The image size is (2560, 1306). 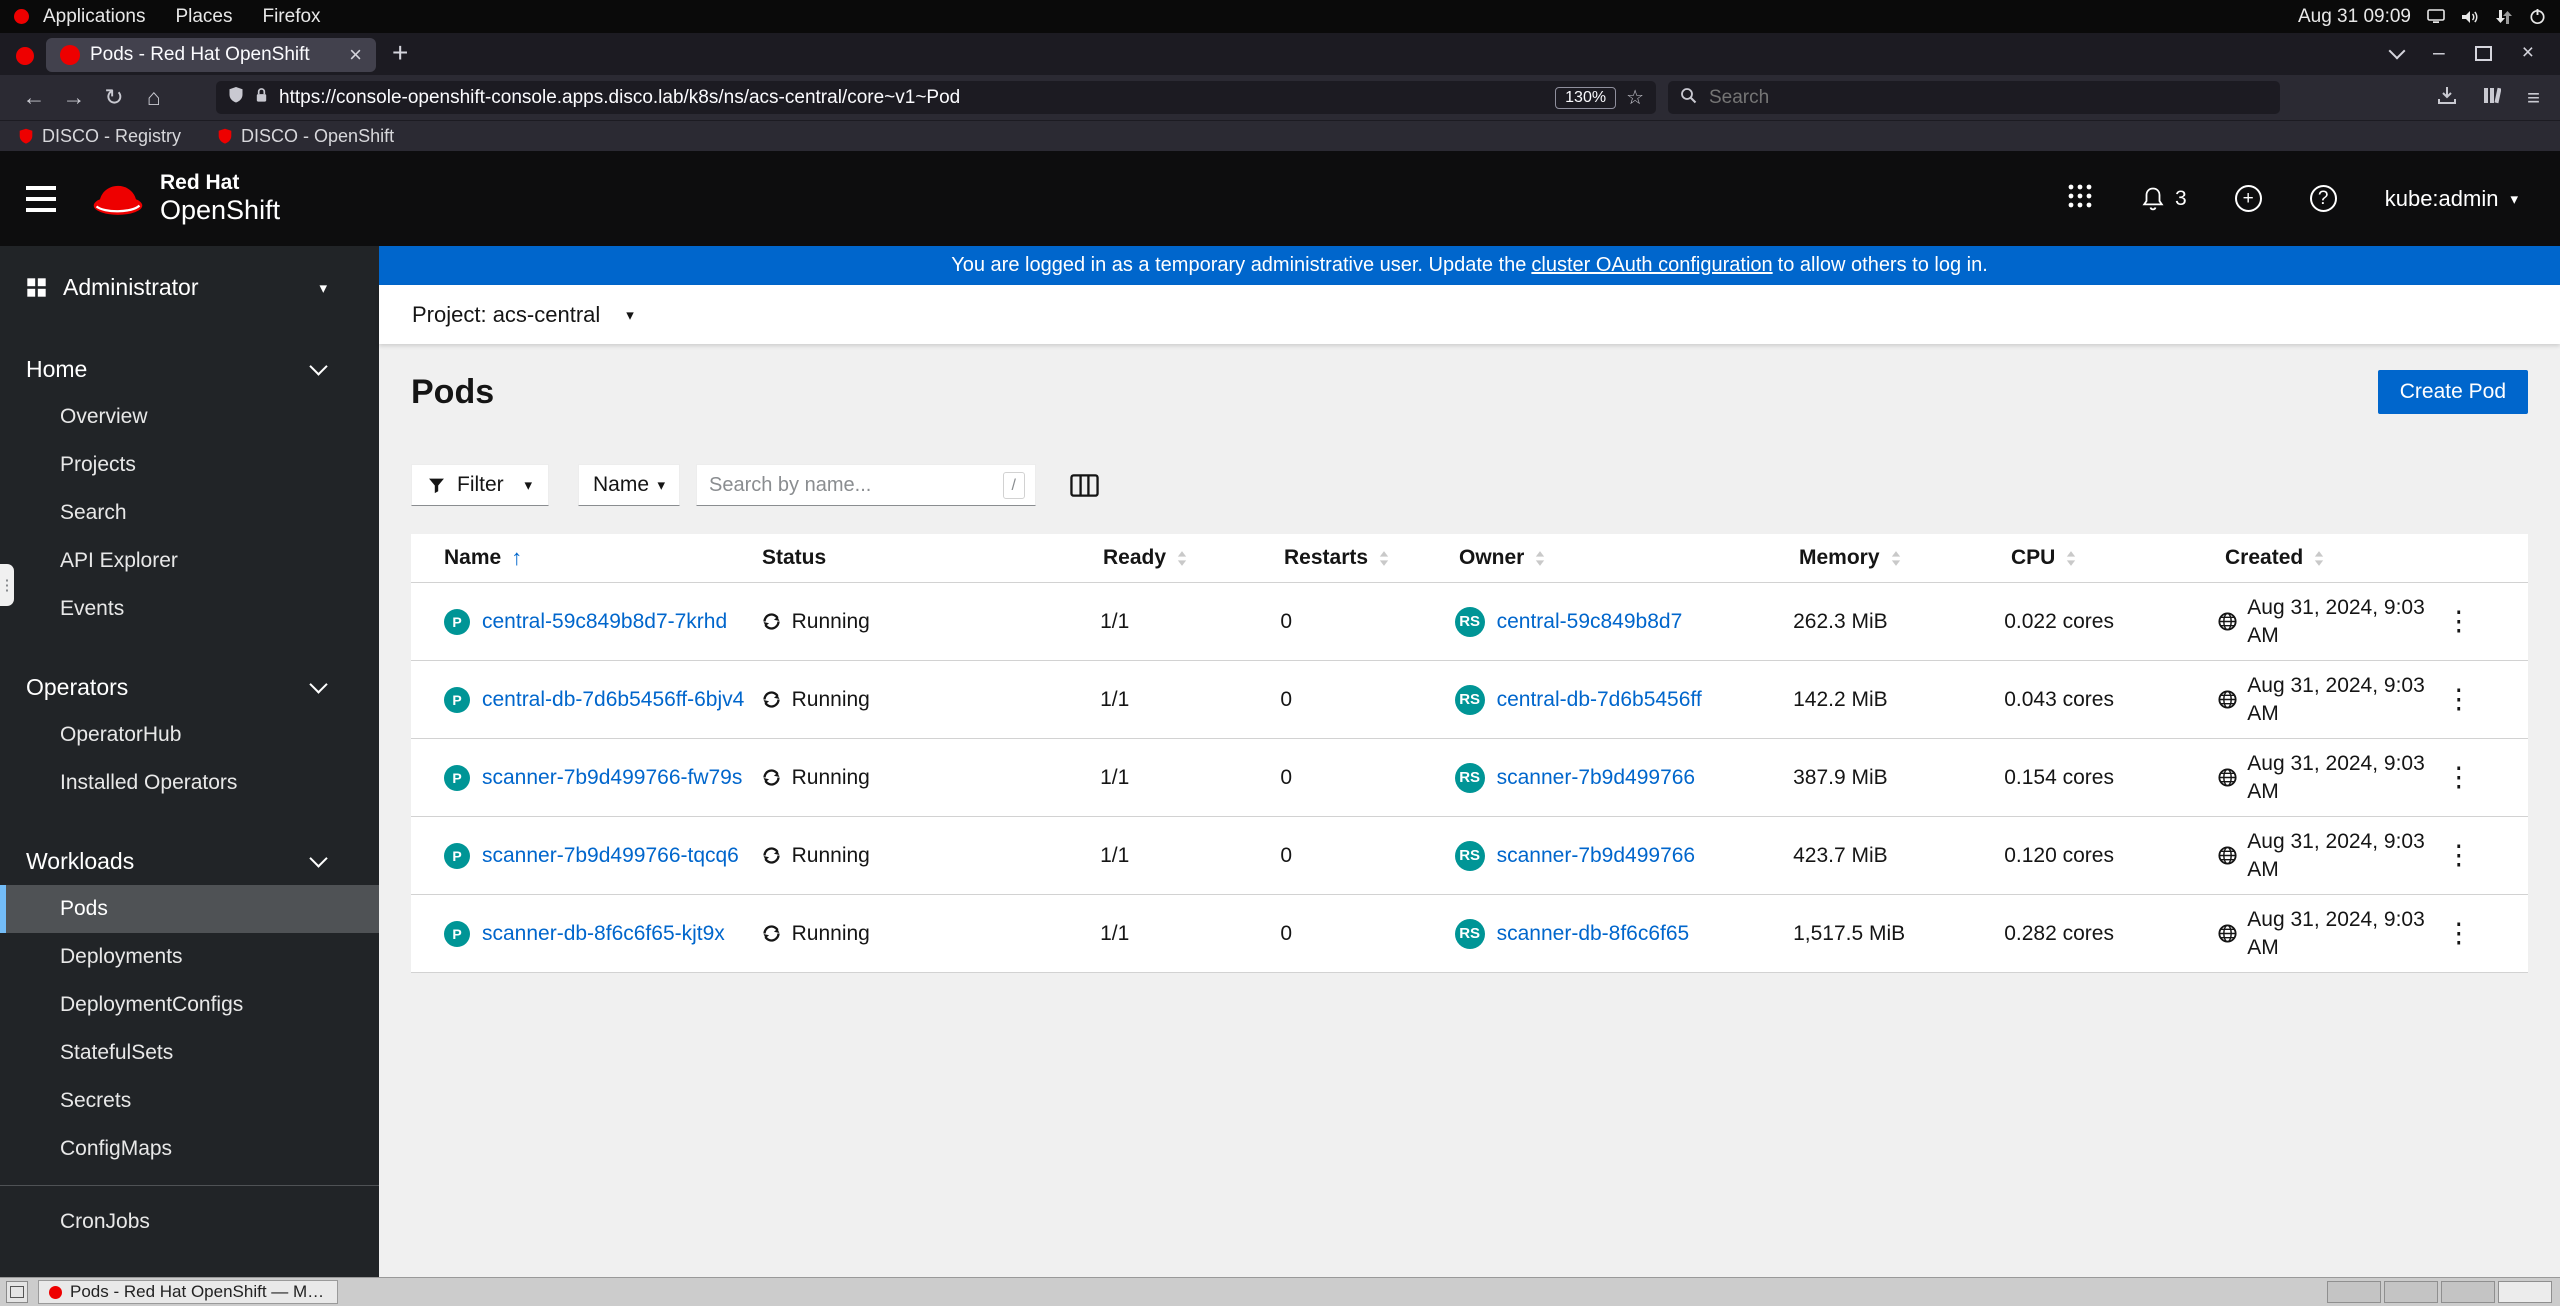 I want to click on bookmark-star-icon: ☆, so click(x=1635, y=97).